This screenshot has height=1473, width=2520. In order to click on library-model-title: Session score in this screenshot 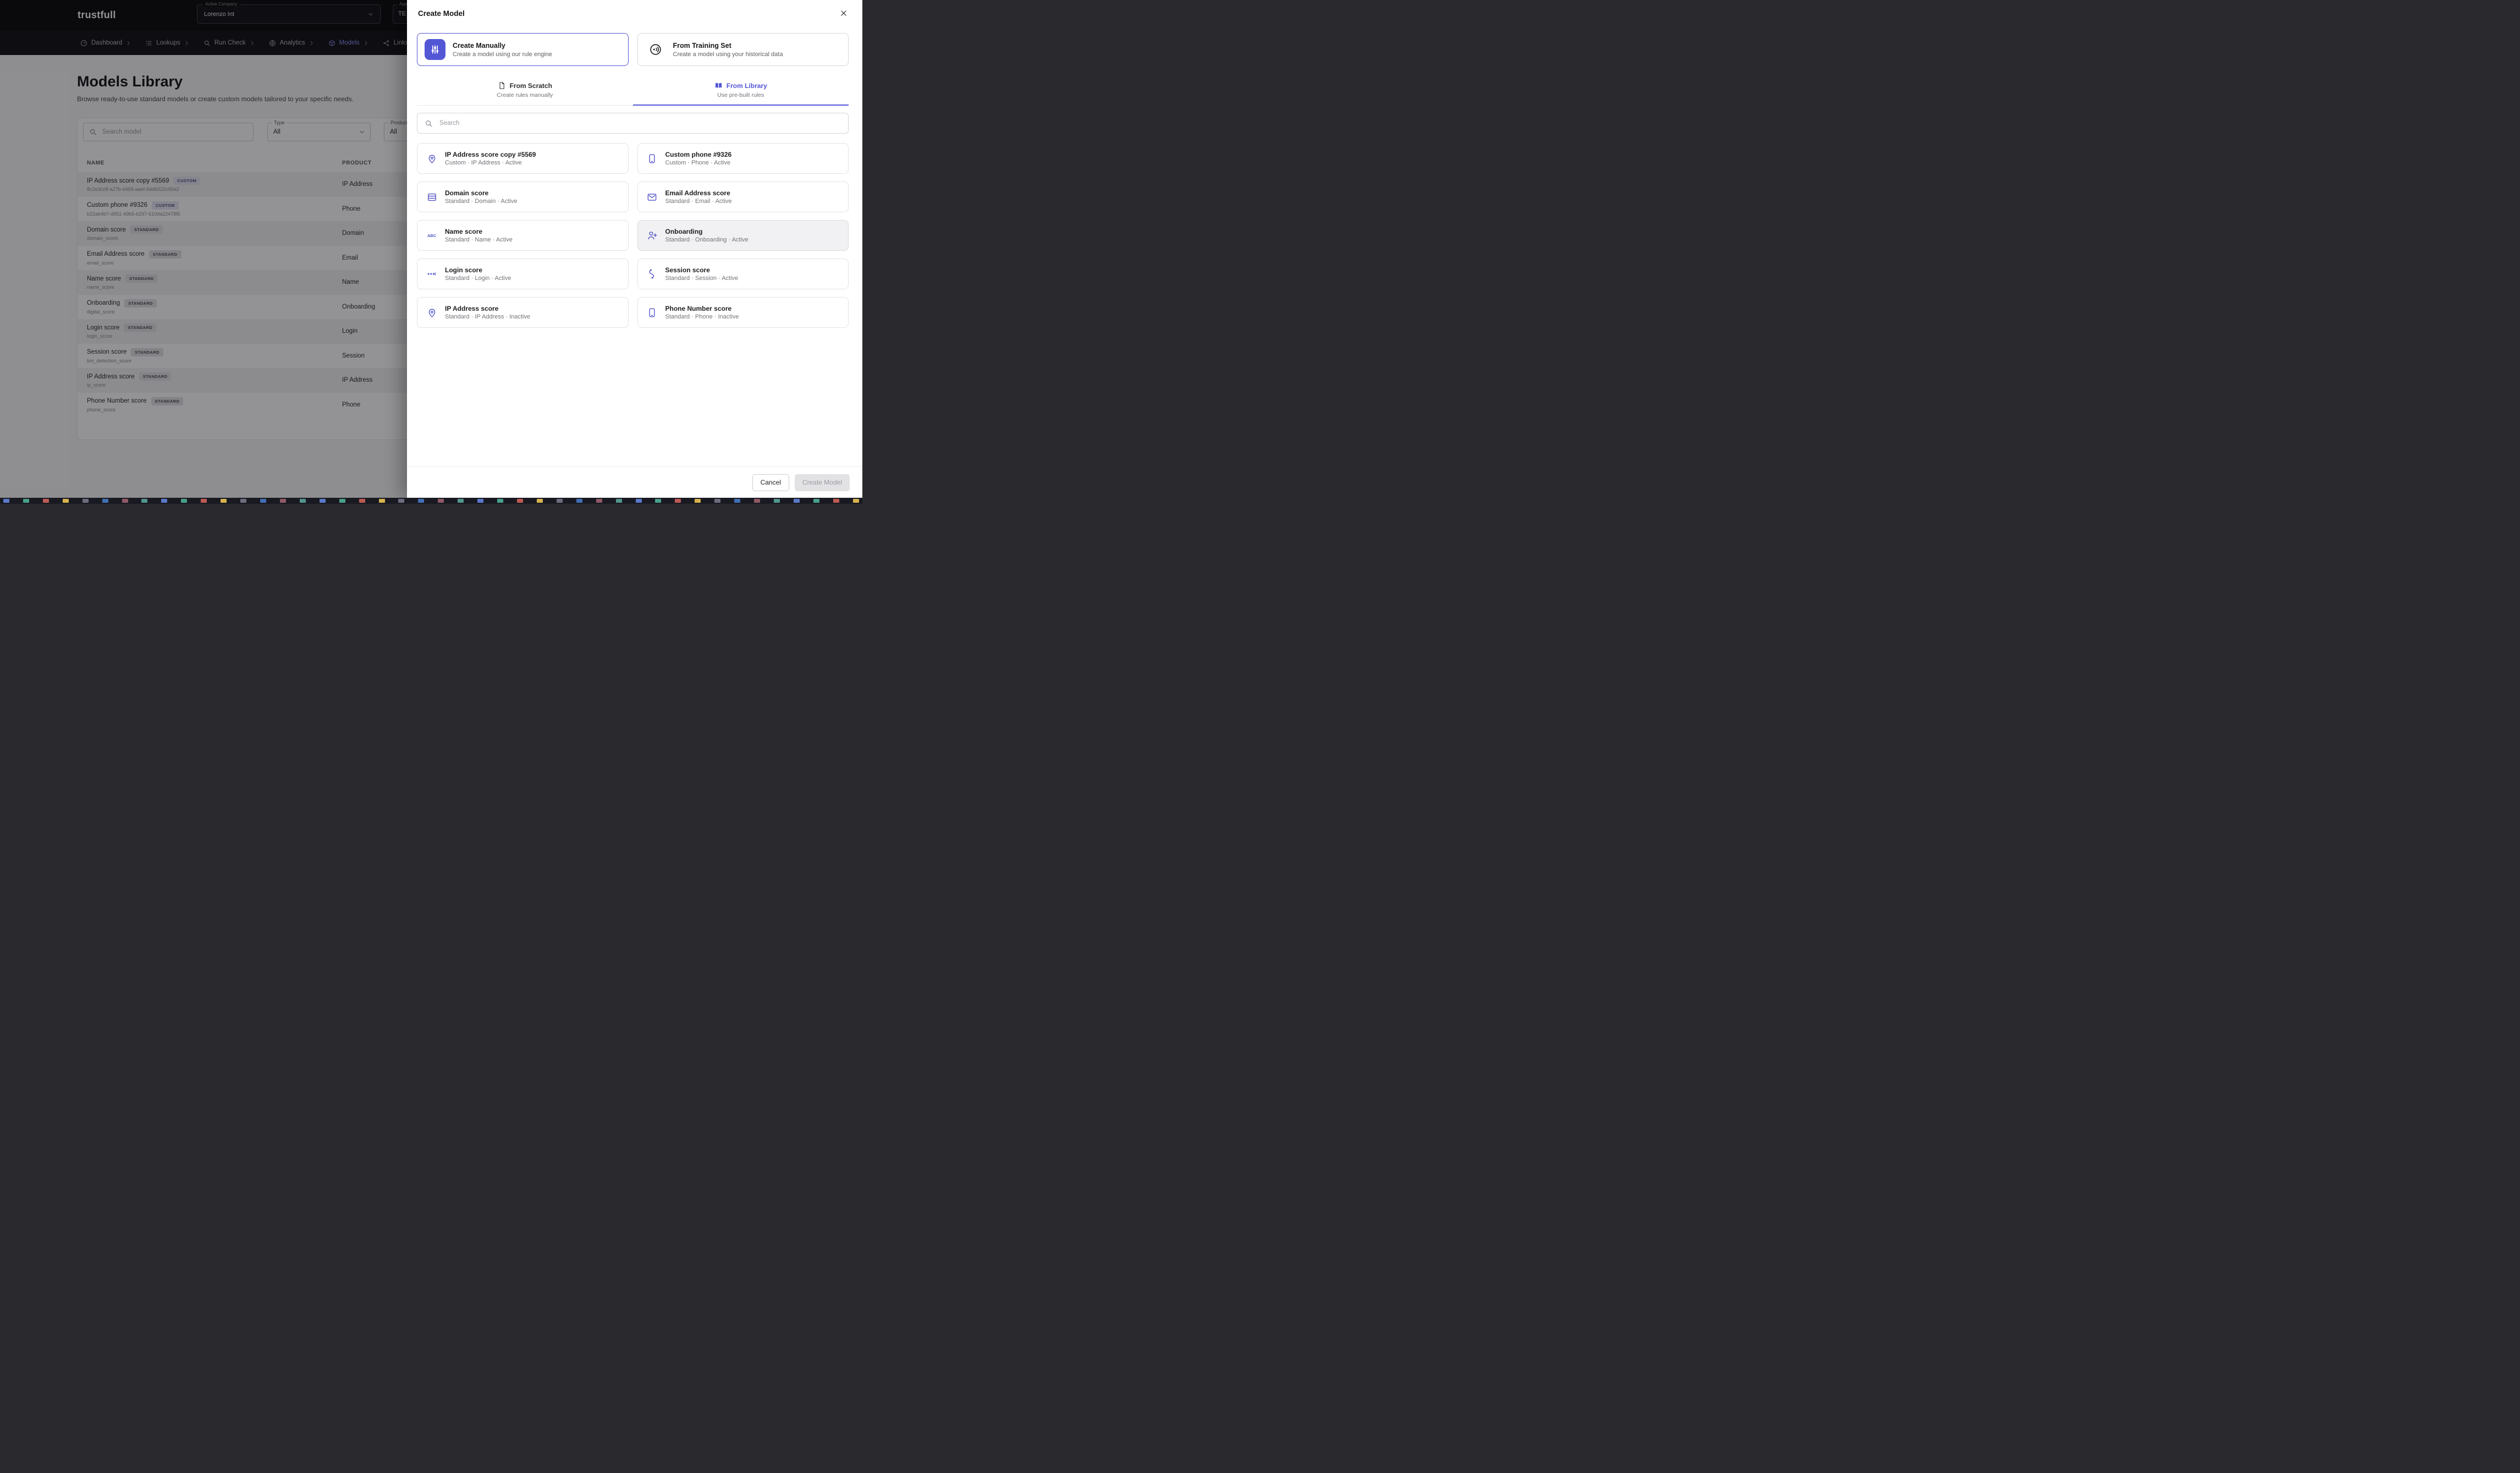, I will do `click(687, 270)`.